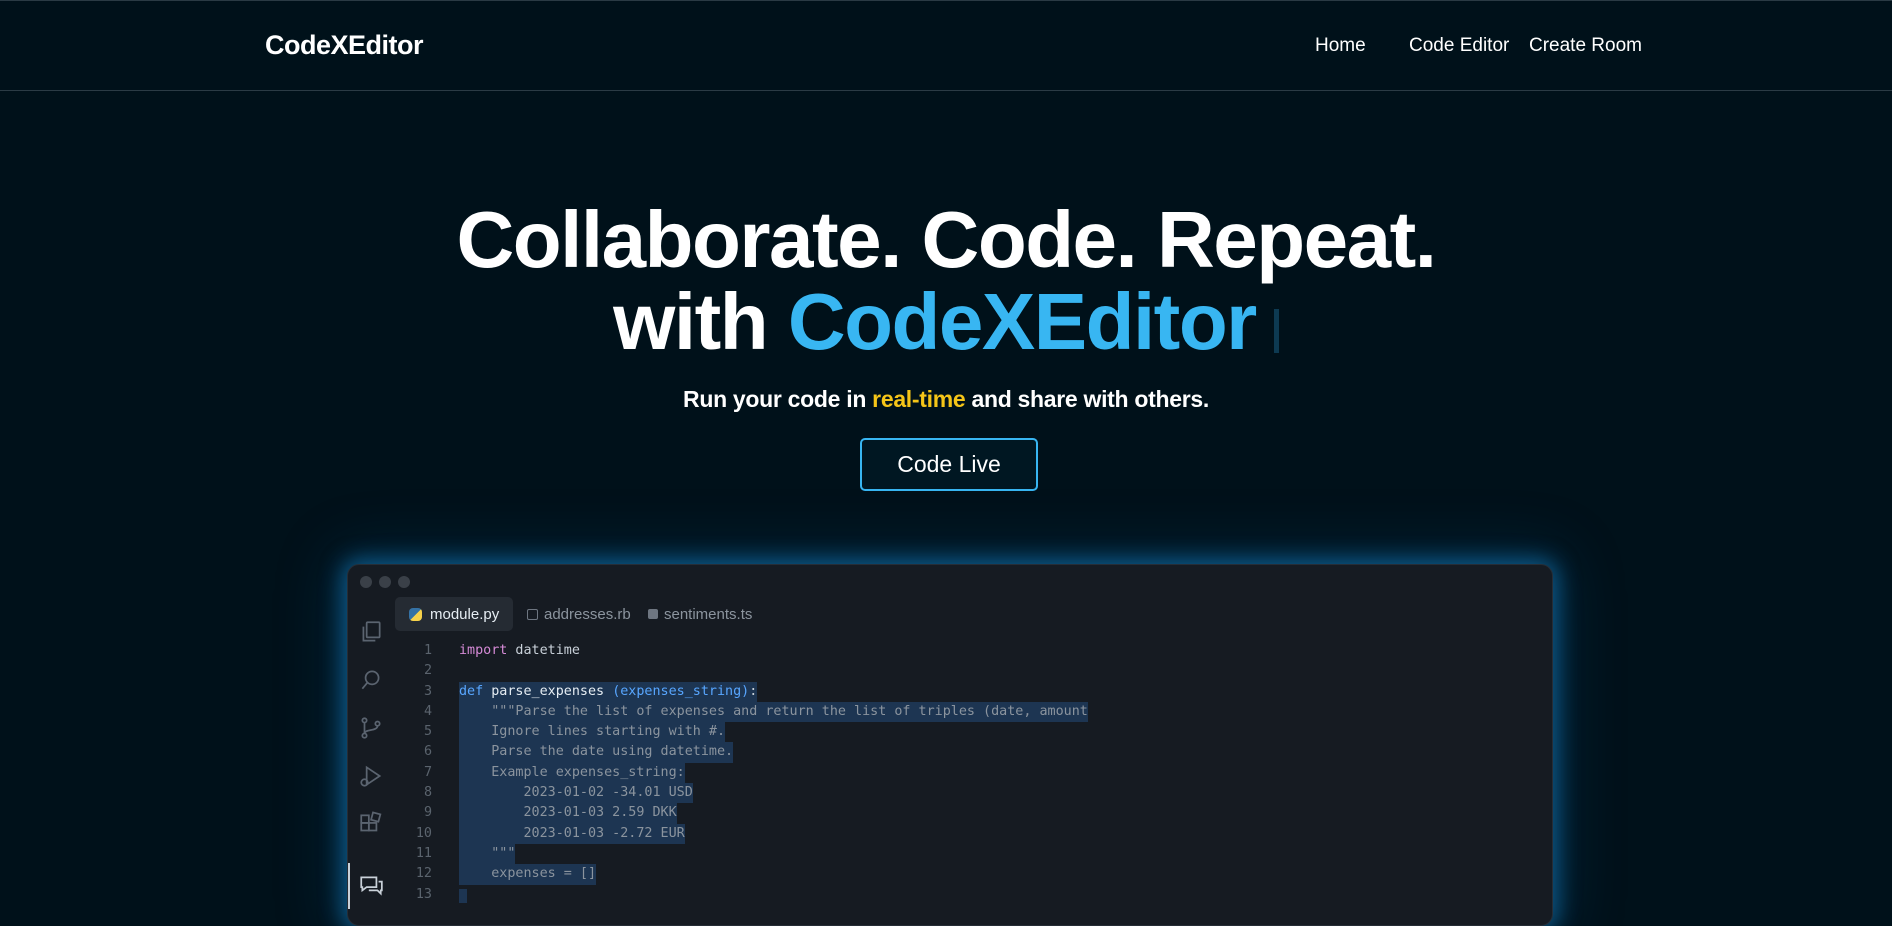 This screenshot has width=1892, height=926. I want to click on text-cursor, so click(463, 895).